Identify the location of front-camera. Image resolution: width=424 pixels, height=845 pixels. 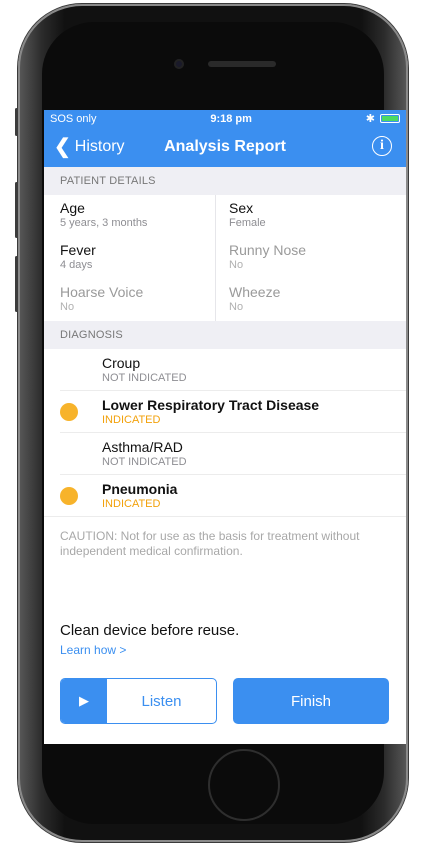
(179, 64).